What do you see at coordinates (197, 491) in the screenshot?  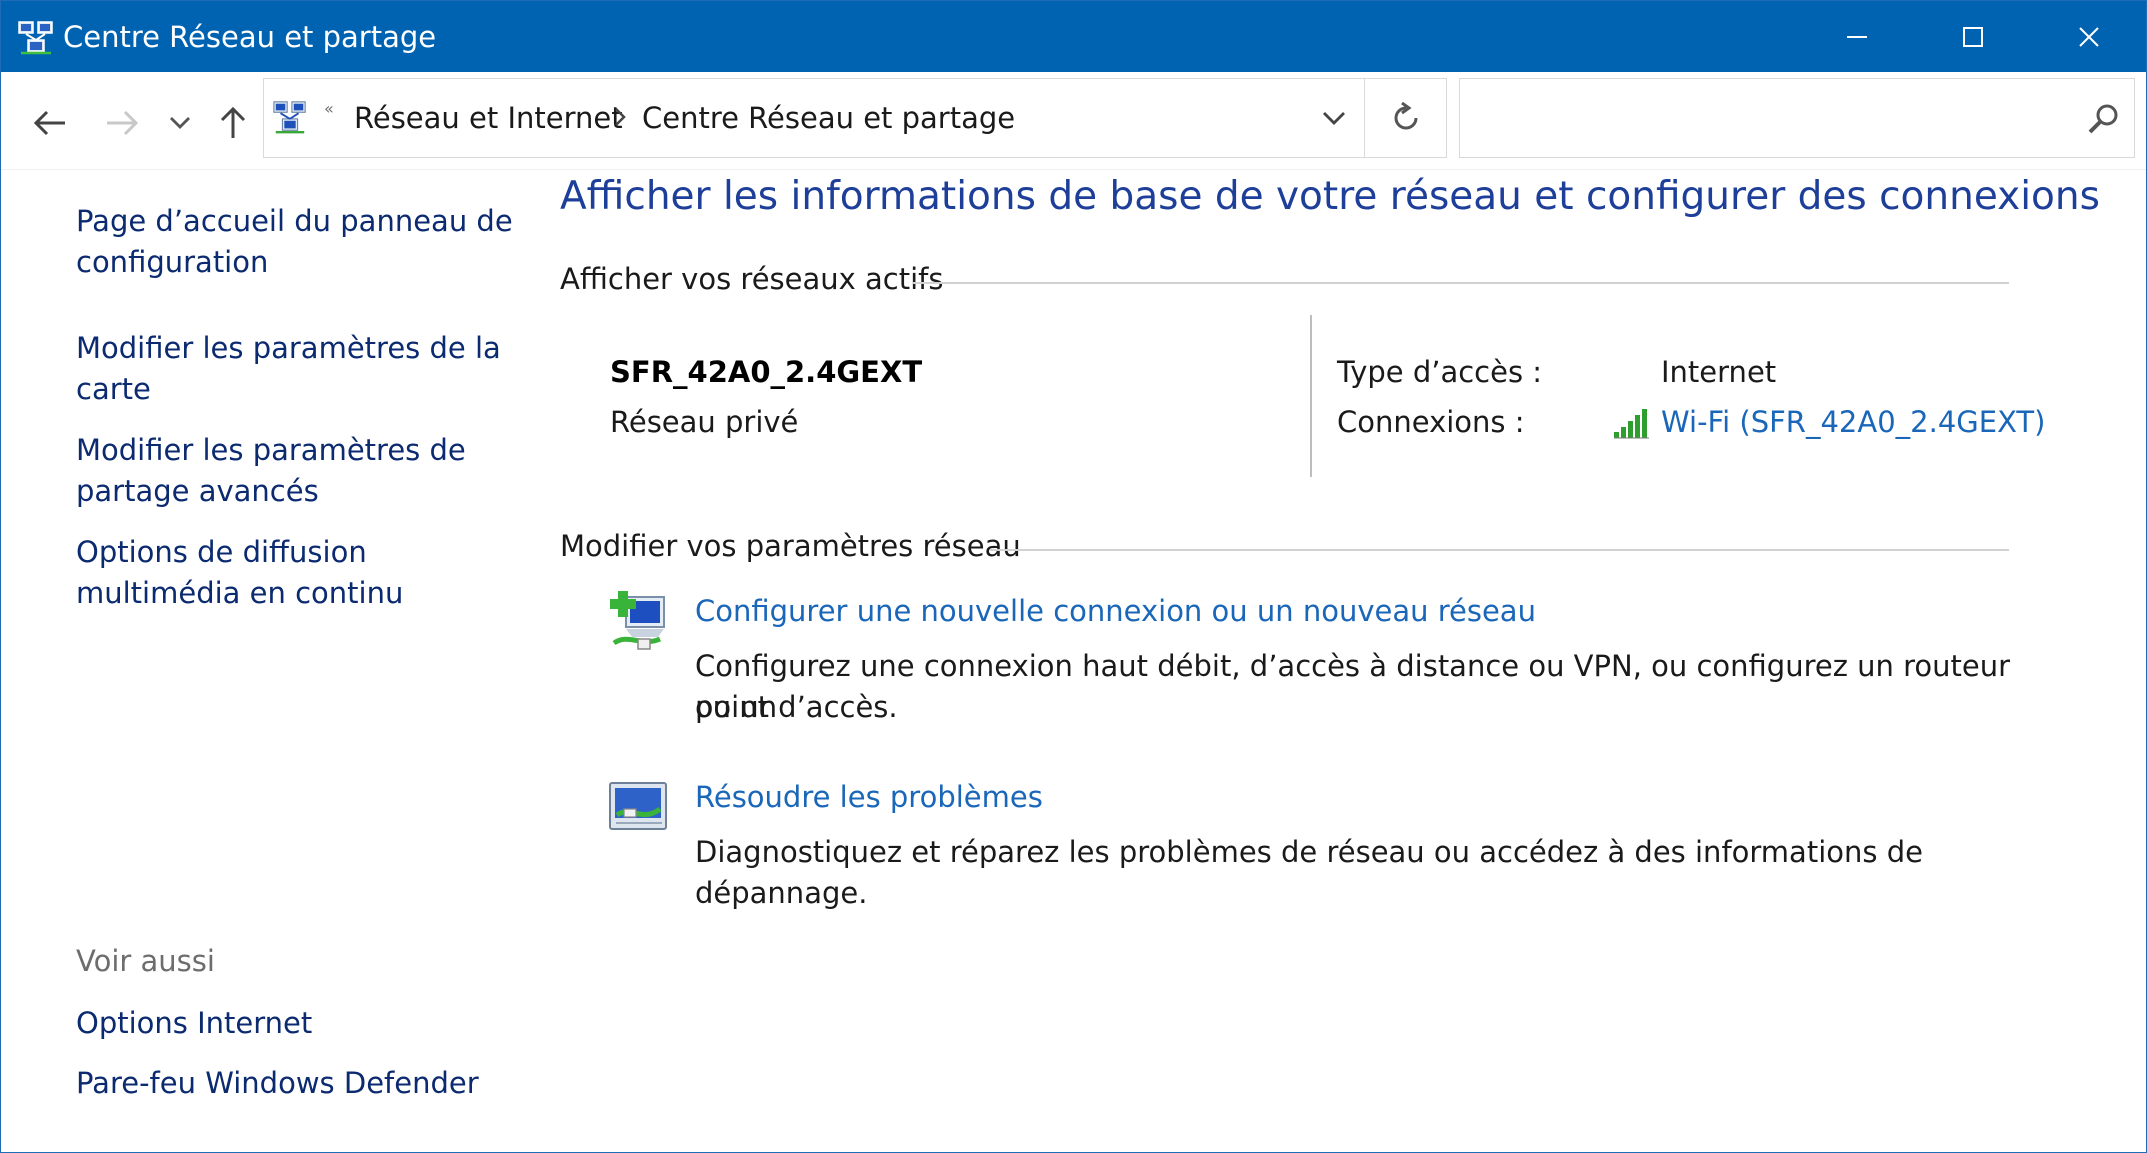 I see `advanced-sharing-settings-link-line2: partage avancés` at bounding box center [197, 491].